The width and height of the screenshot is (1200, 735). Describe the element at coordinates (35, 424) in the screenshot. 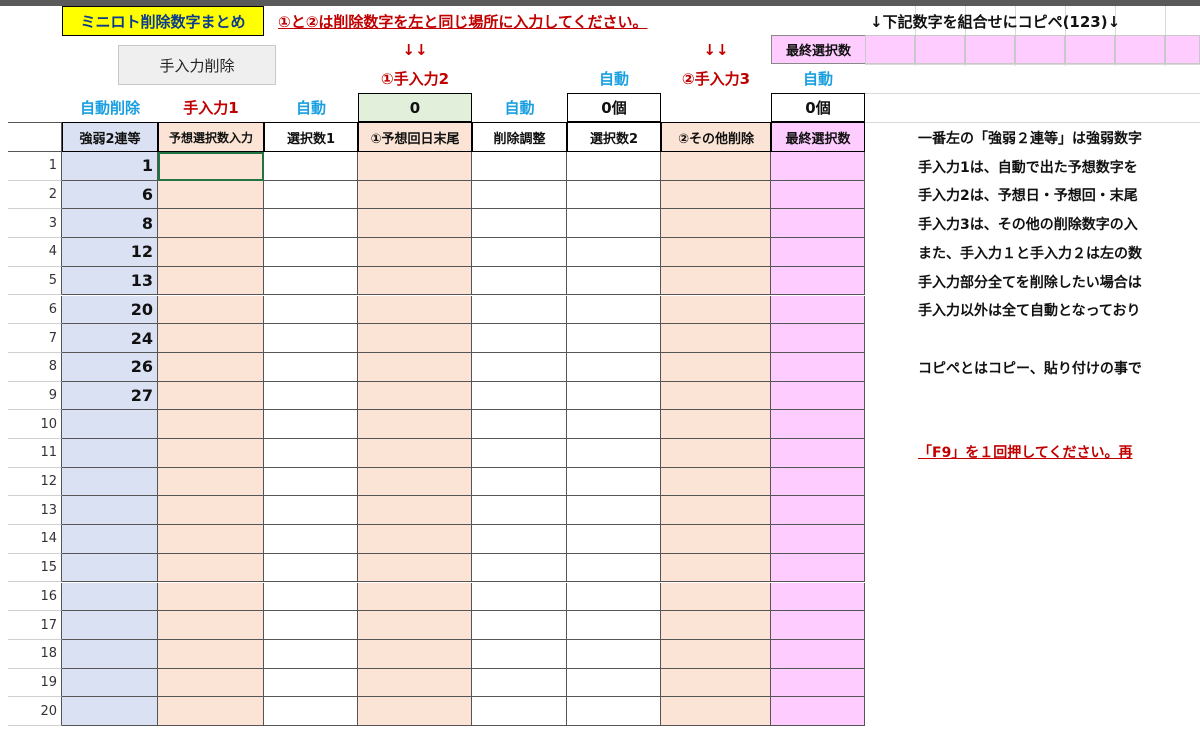

I see `row-number: 10` at that location.